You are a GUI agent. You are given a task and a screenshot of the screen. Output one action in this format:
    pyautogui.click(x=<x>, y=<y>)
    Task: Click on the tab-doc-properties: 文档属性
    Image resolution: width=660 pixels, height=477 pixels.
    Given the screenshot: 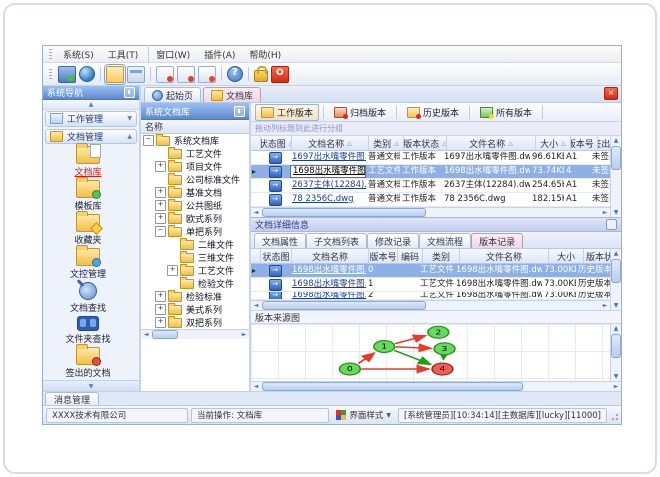 What is the action you would take?
    pyautogui.click(x=280, y=240)
    